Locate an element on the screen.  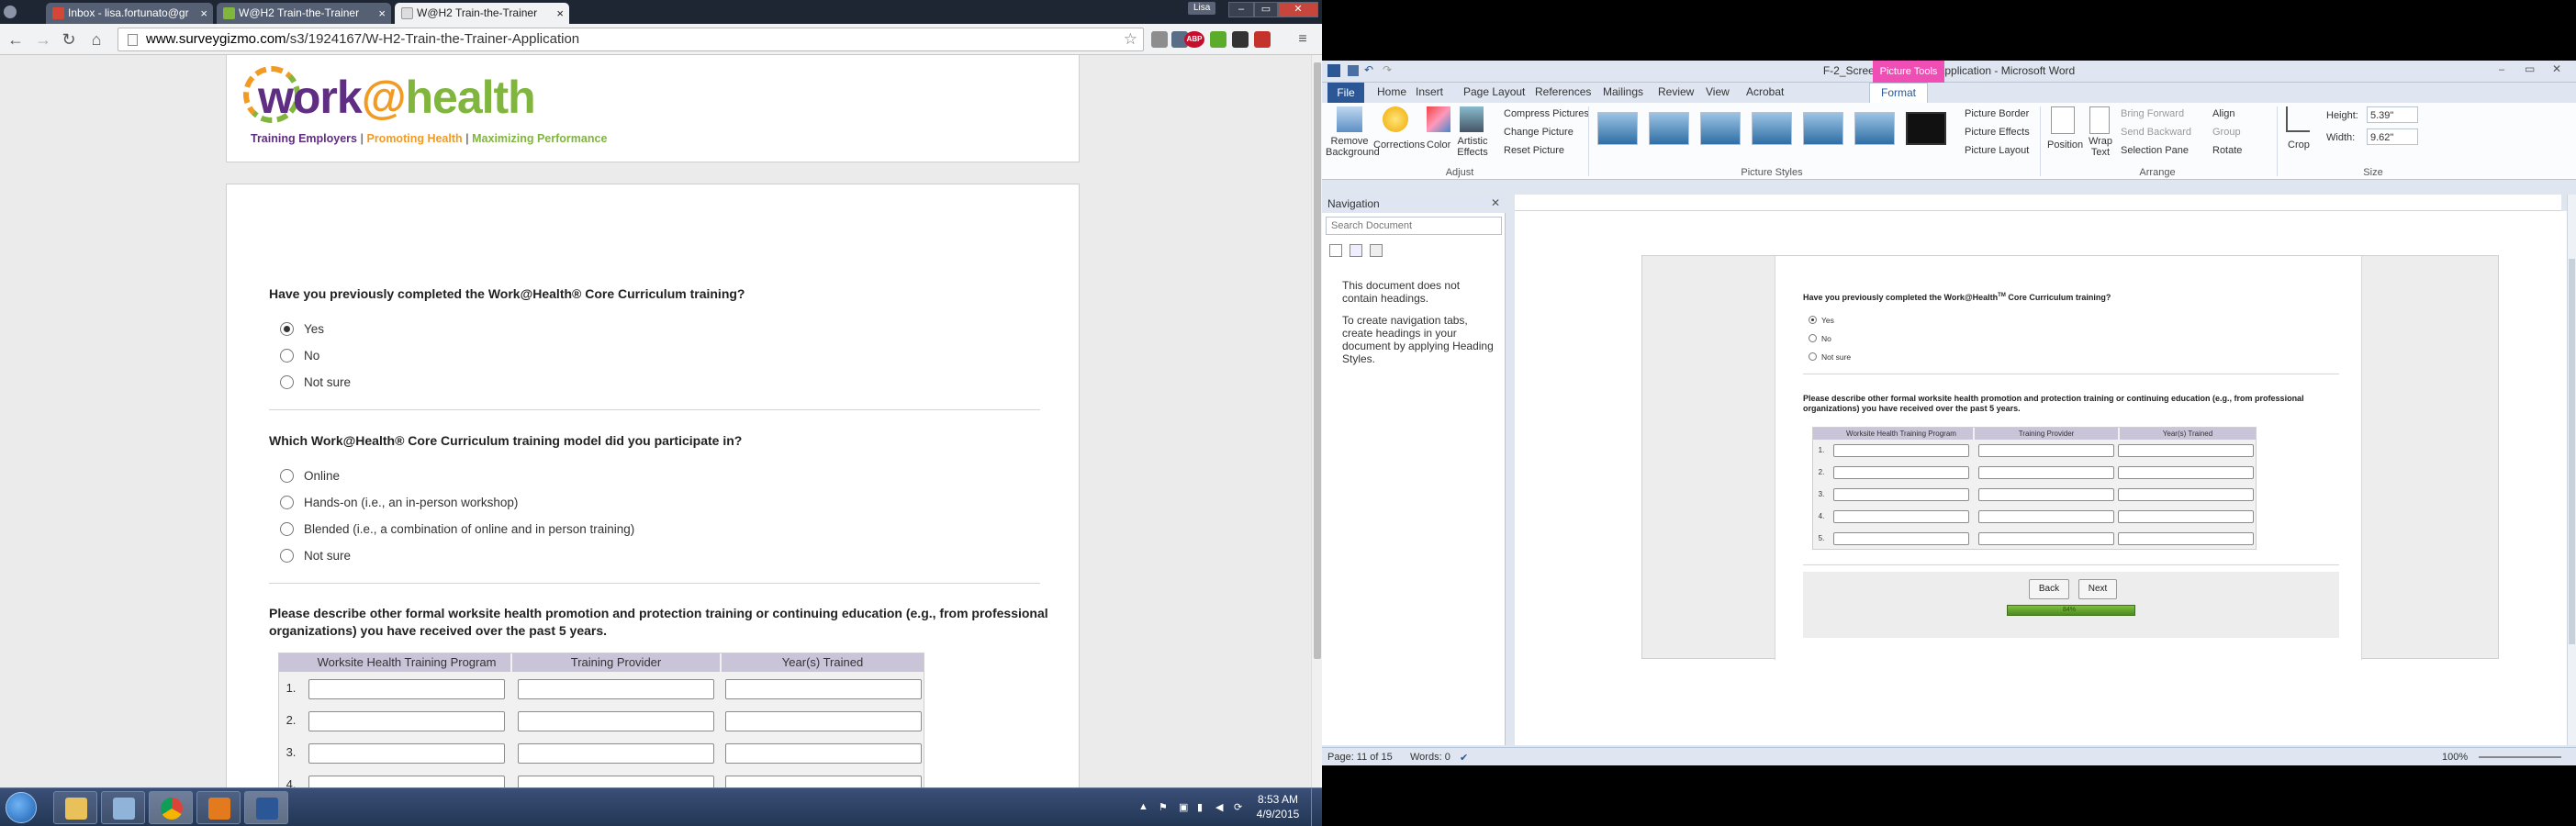
tab-gmail: Inbox - lisa.fortunato@gr × is located at coordinates (129, 13).